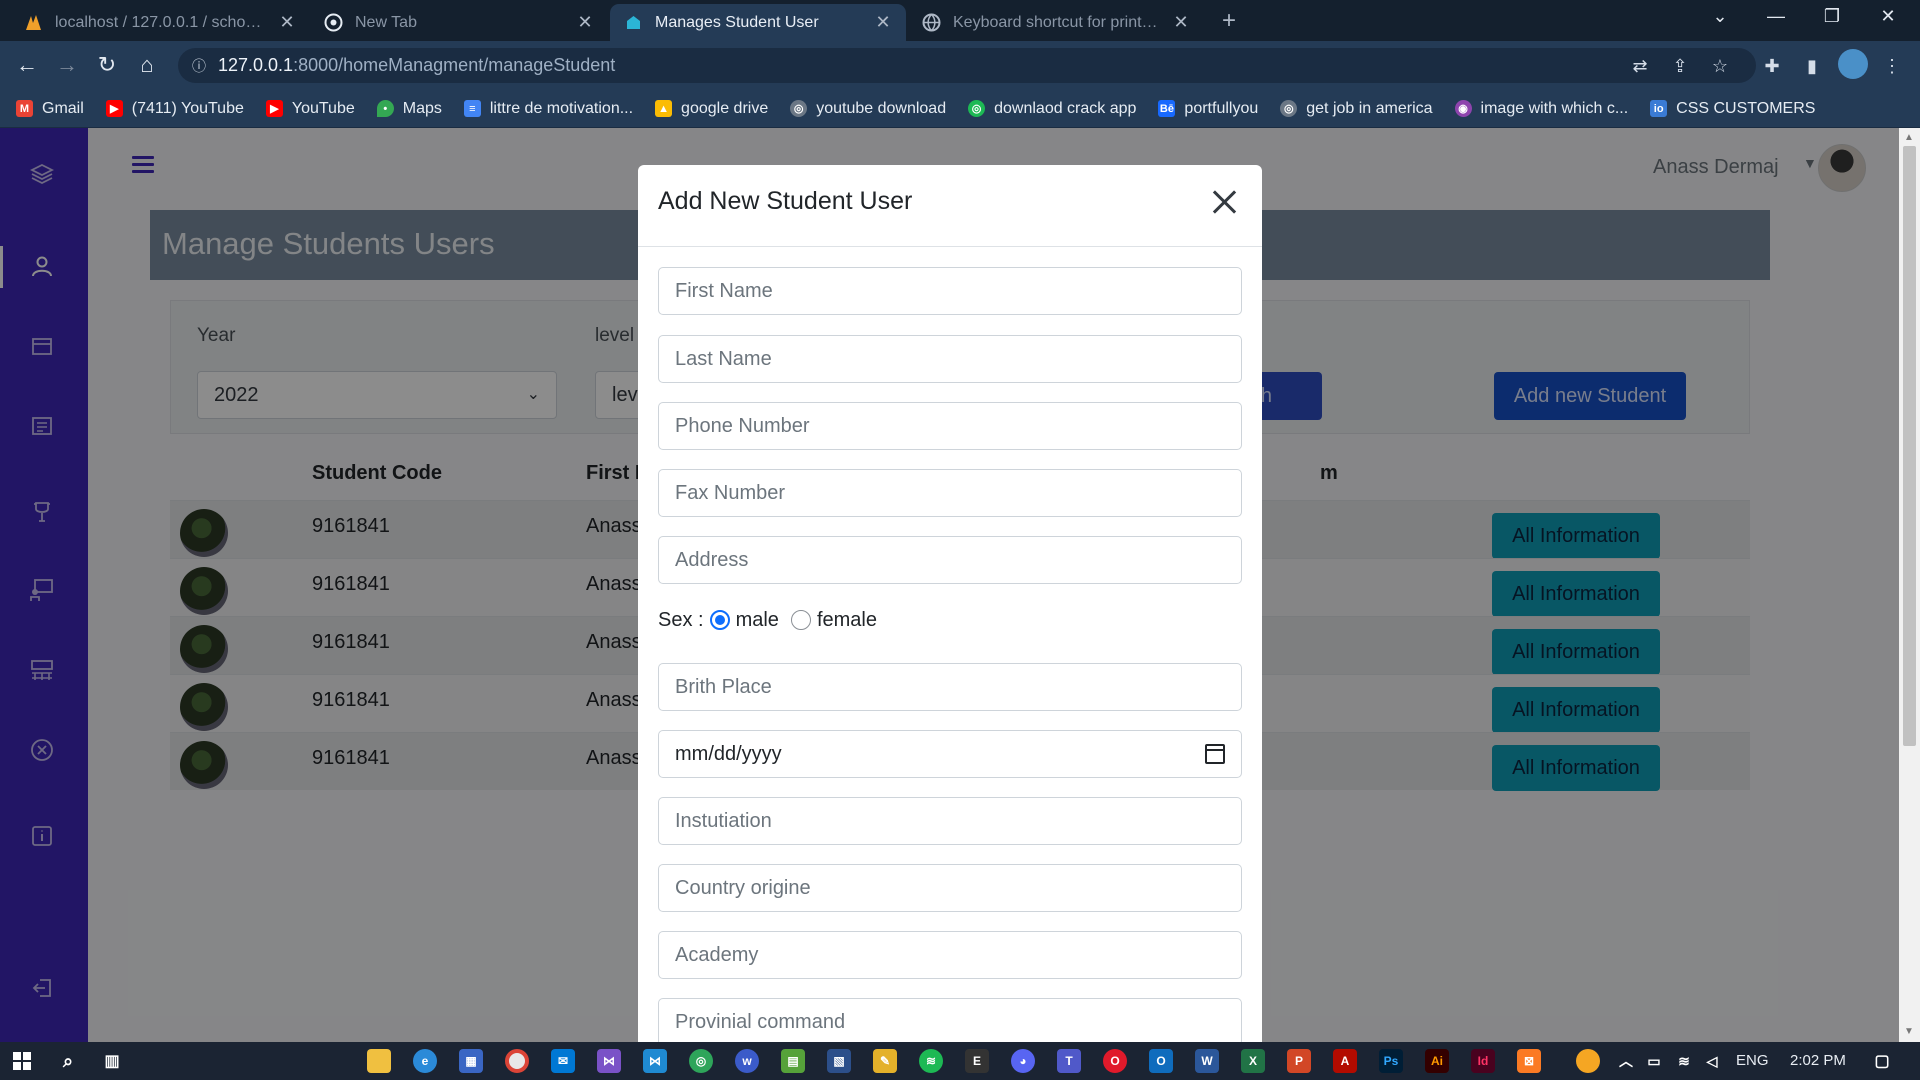 The image size is (1920, 1080). Describe the element at coordinates (1888, 16) in the screenshot. I see `close-window-icon: ✕` at that location.